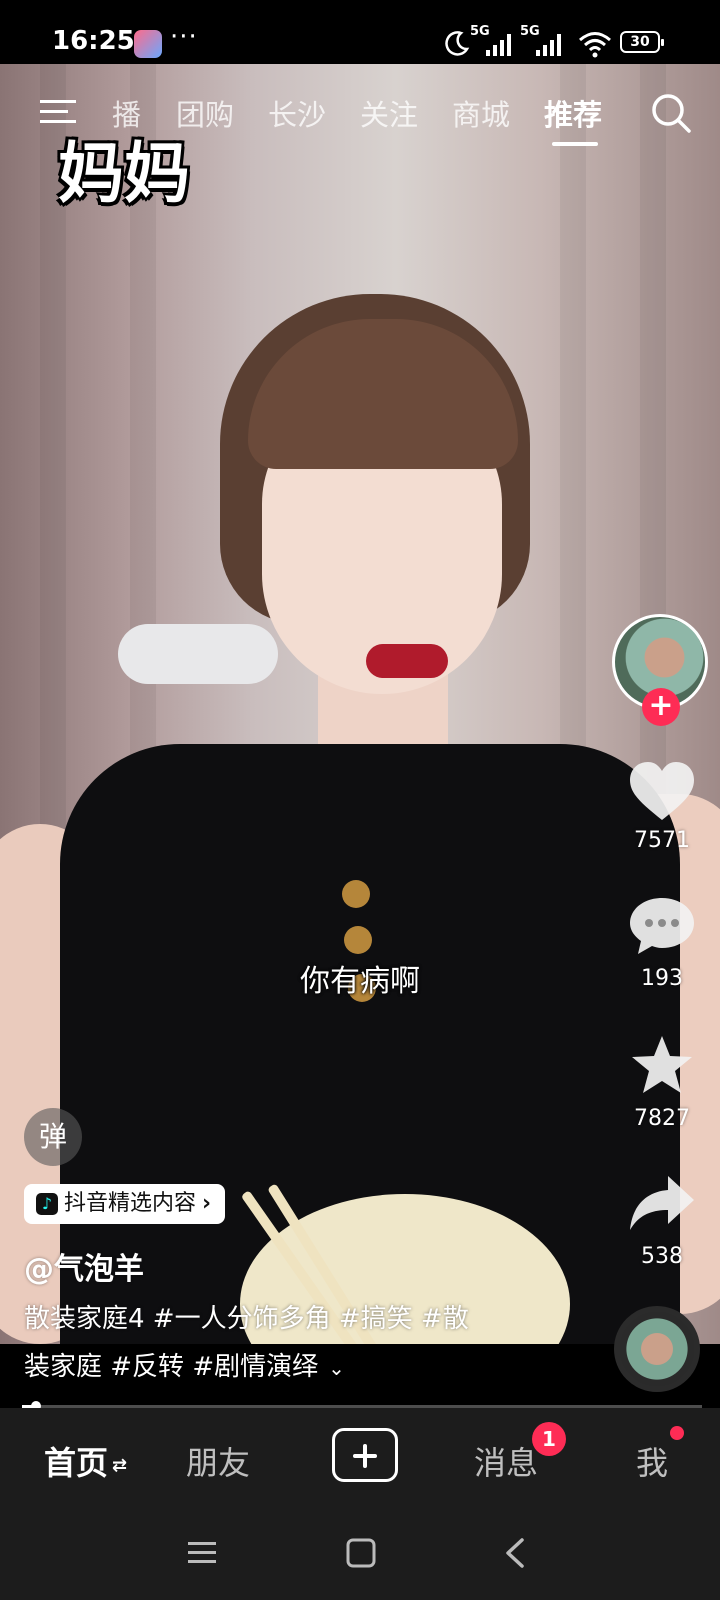 This screenshot has height=1600, width=720. Describe the element at coordinates (481, 113) in the screenshot. I see `tab-mall: 商城` at that location.